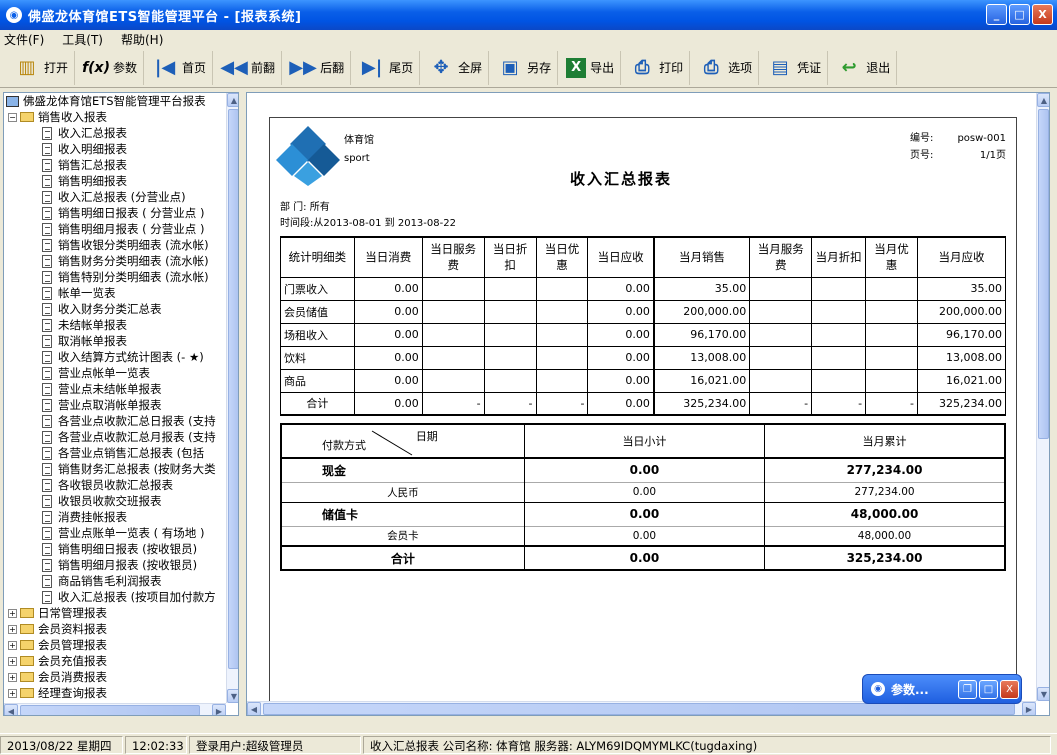 The height and width of the screenshot is (755, 1057). What do you see at coordinates (42, 67) in the screenshot?
I see `toolbar-button-open: ▥ 打开` at bounding box center [42, 67].